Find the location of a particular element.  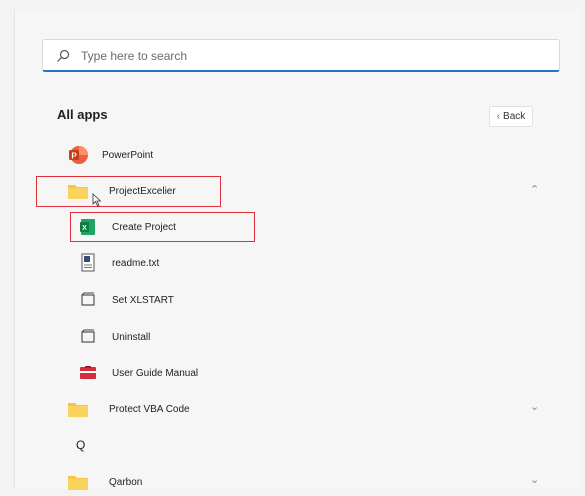

app-item-user-guide: User Guide Manual is located at coordinates (137, 373).